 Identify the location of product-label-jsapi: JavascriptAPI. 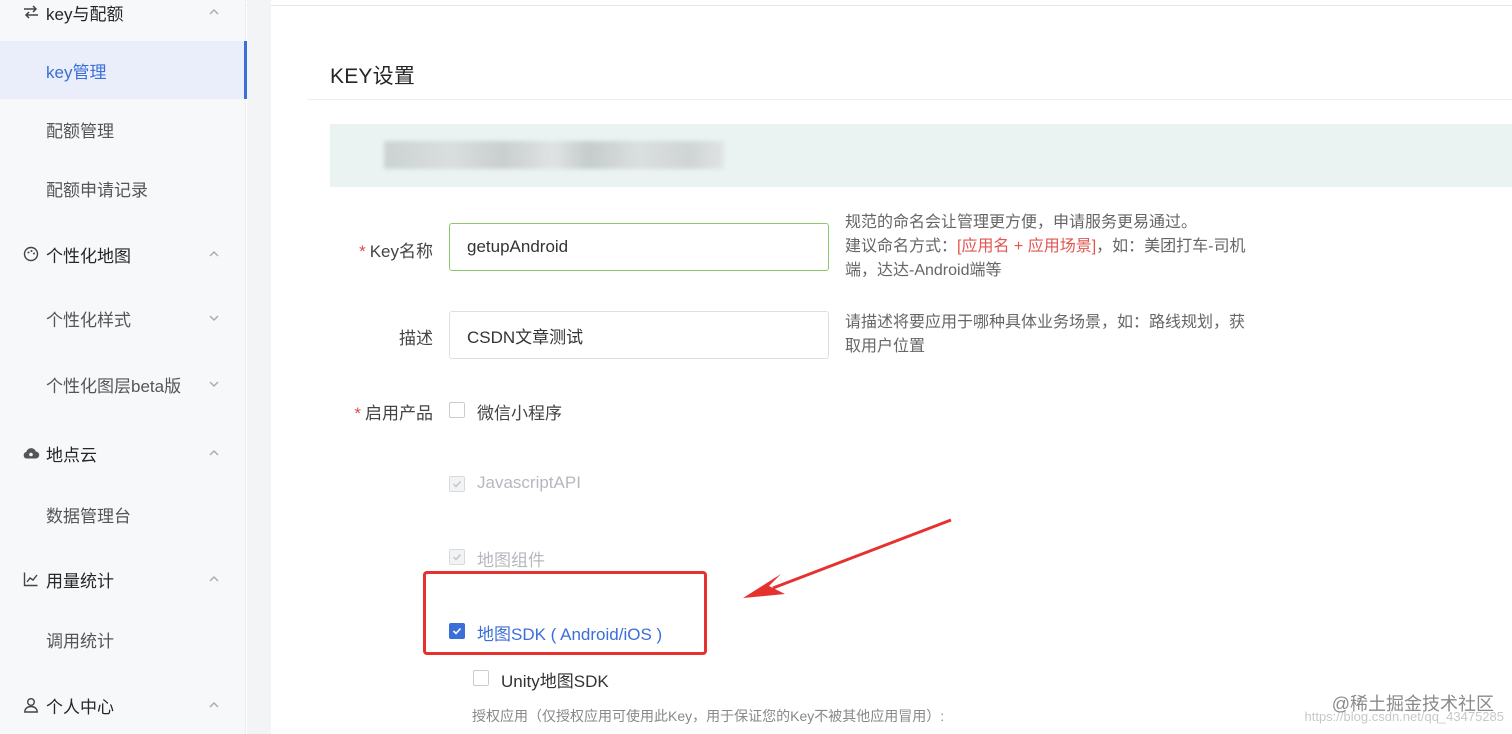
(529, 482).